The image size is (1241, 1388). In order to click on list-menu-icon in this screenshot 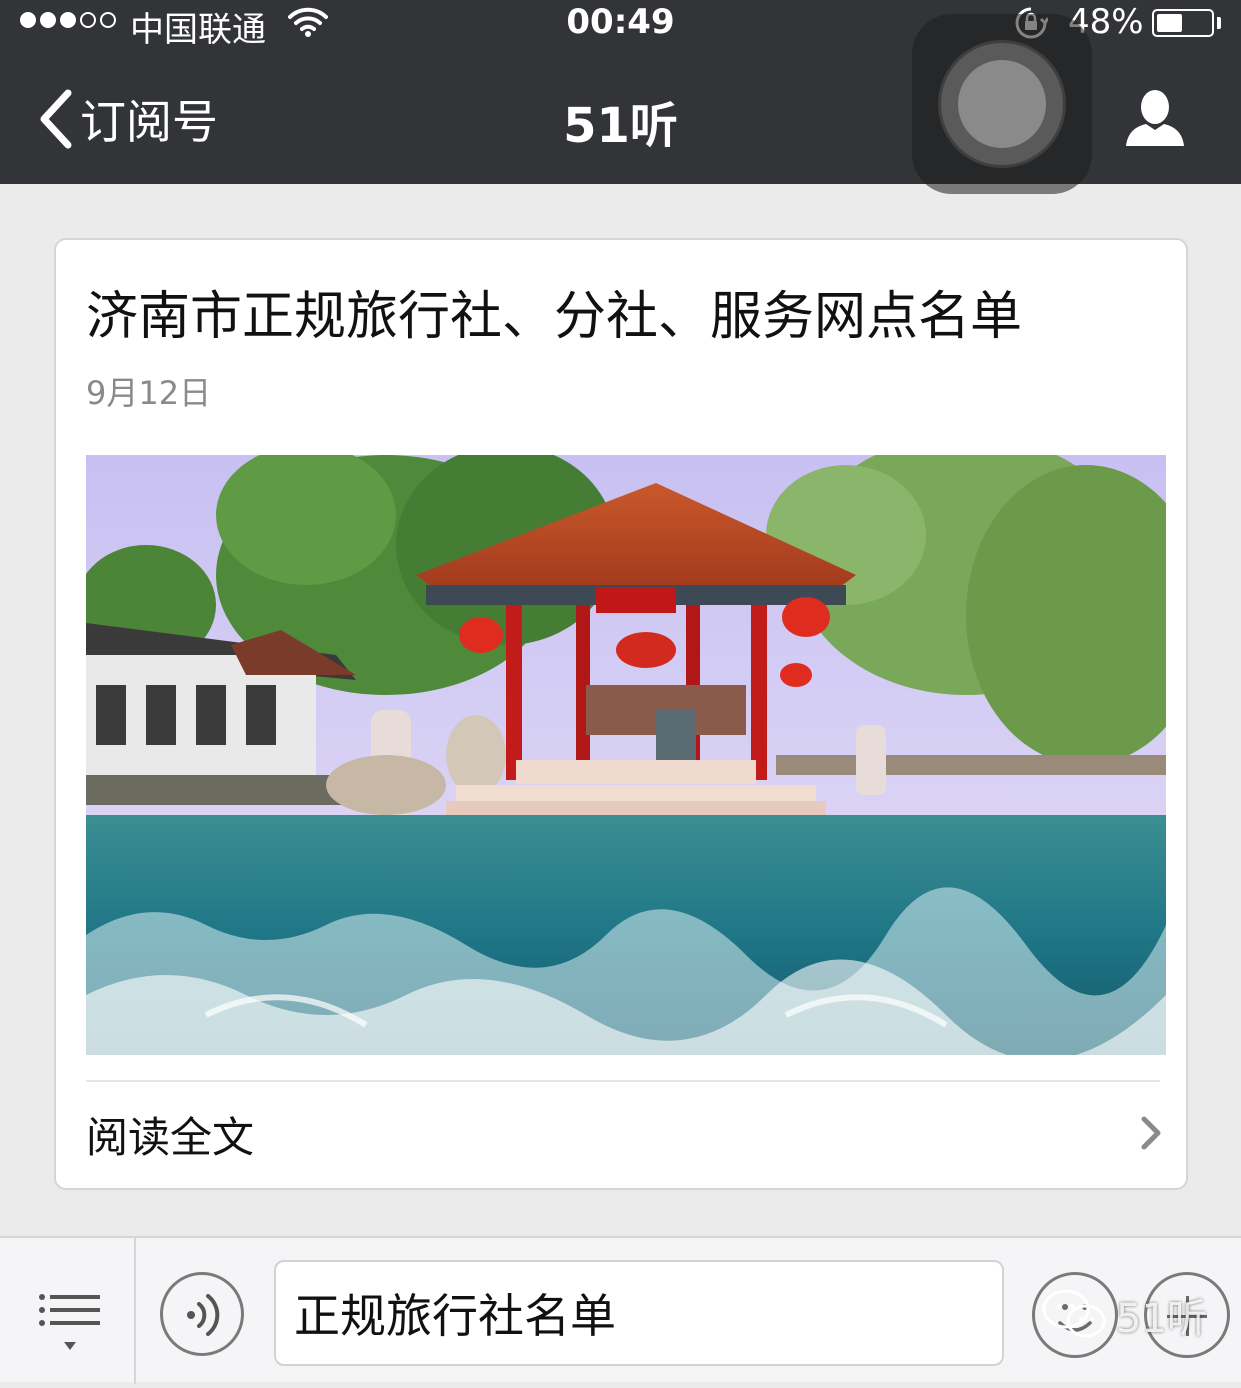, I will do `click(69, 1322)`.